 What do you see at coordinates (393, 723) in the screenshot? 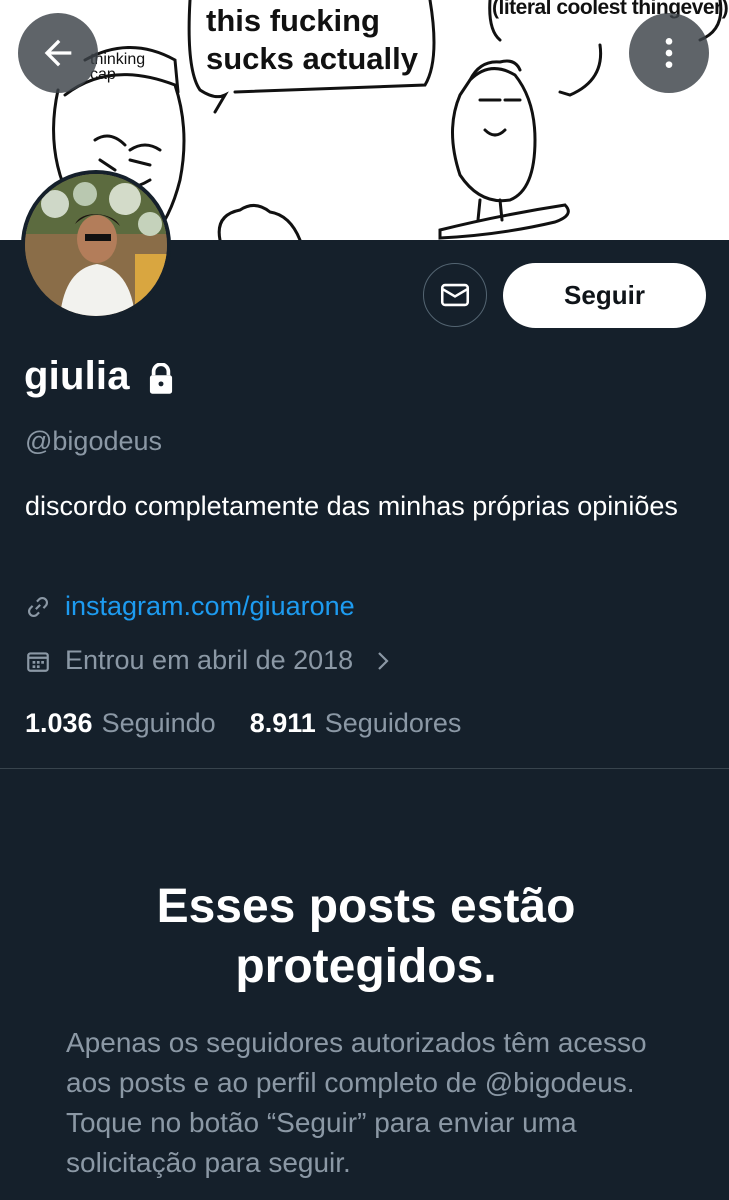
I see `followers-label: Seguidores` at bounding box center [393, 723].